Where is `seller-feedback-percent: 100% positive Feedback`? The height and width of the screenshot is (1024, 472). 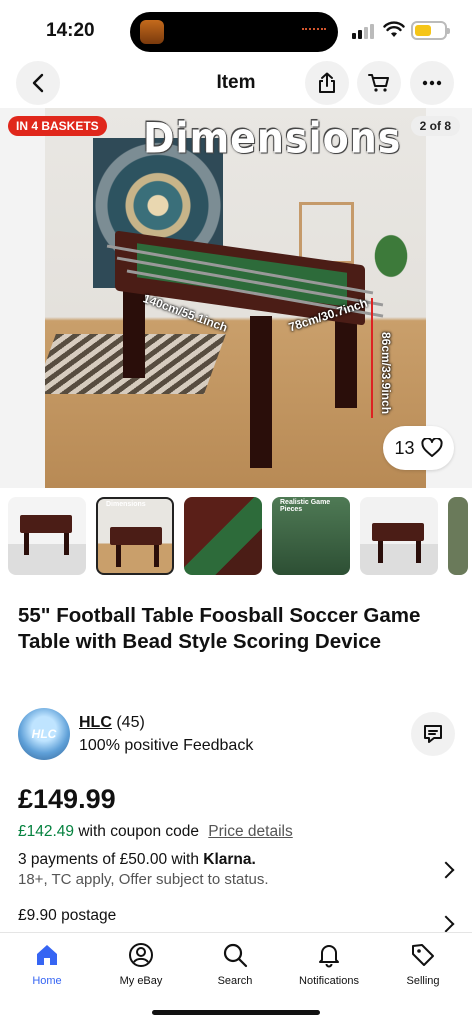
seller-feedback-percent: 100% positive Feedback is located at coordinates (166, 745).